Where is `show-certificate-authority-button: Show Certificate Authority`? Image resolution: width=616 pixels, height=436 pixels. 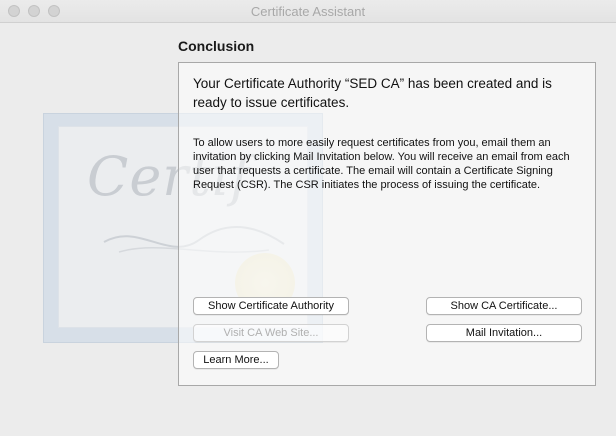 show-certificate-authority-button: Show Certificate Authority is located at coordinates (271, 306).